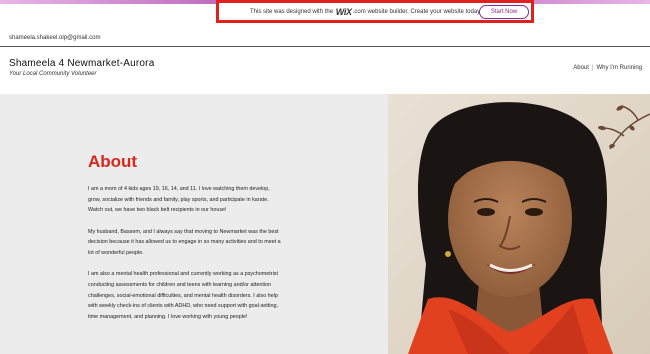 Image resolution: width=650 pixels, height=354 pixels. What do you see at coordinates (325, 46) in the screenshot?
I see `header-divider` at bounding box center [325, 46].